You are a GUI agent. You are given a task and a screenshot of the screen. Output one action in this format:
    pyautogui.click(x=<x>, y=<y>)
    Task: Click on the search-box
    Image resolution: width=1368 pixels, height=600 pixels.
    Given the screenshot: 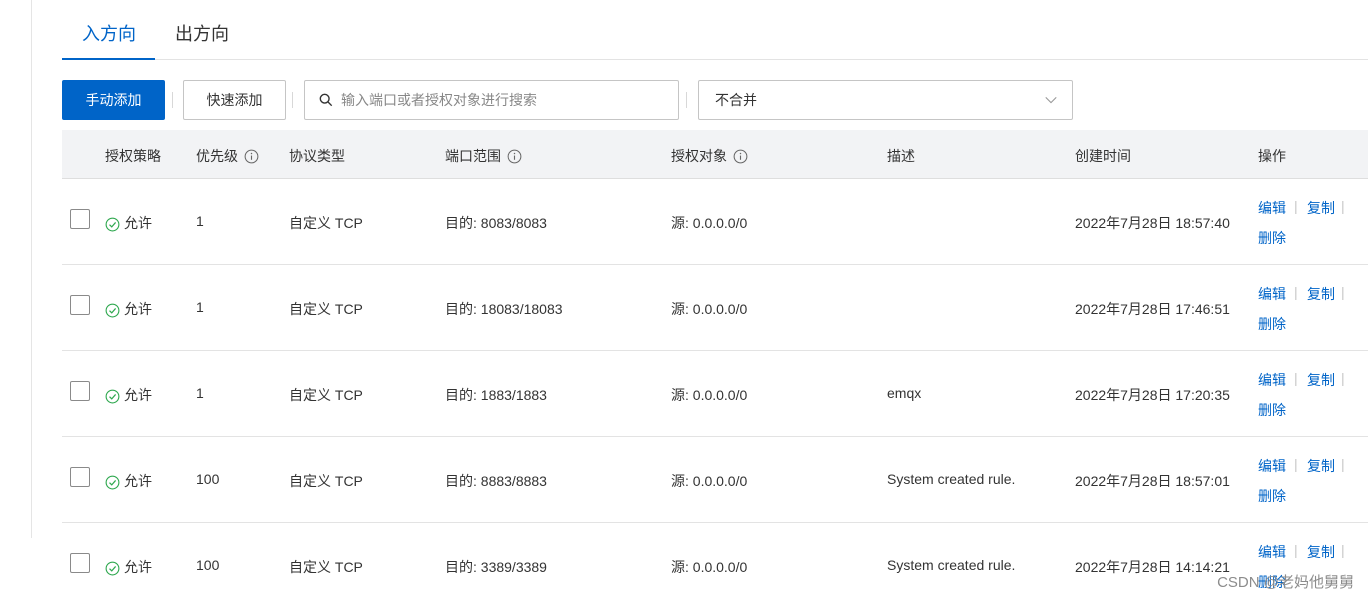 What is the action you would take?
    pyautogui.click(x=491, y=100)
    